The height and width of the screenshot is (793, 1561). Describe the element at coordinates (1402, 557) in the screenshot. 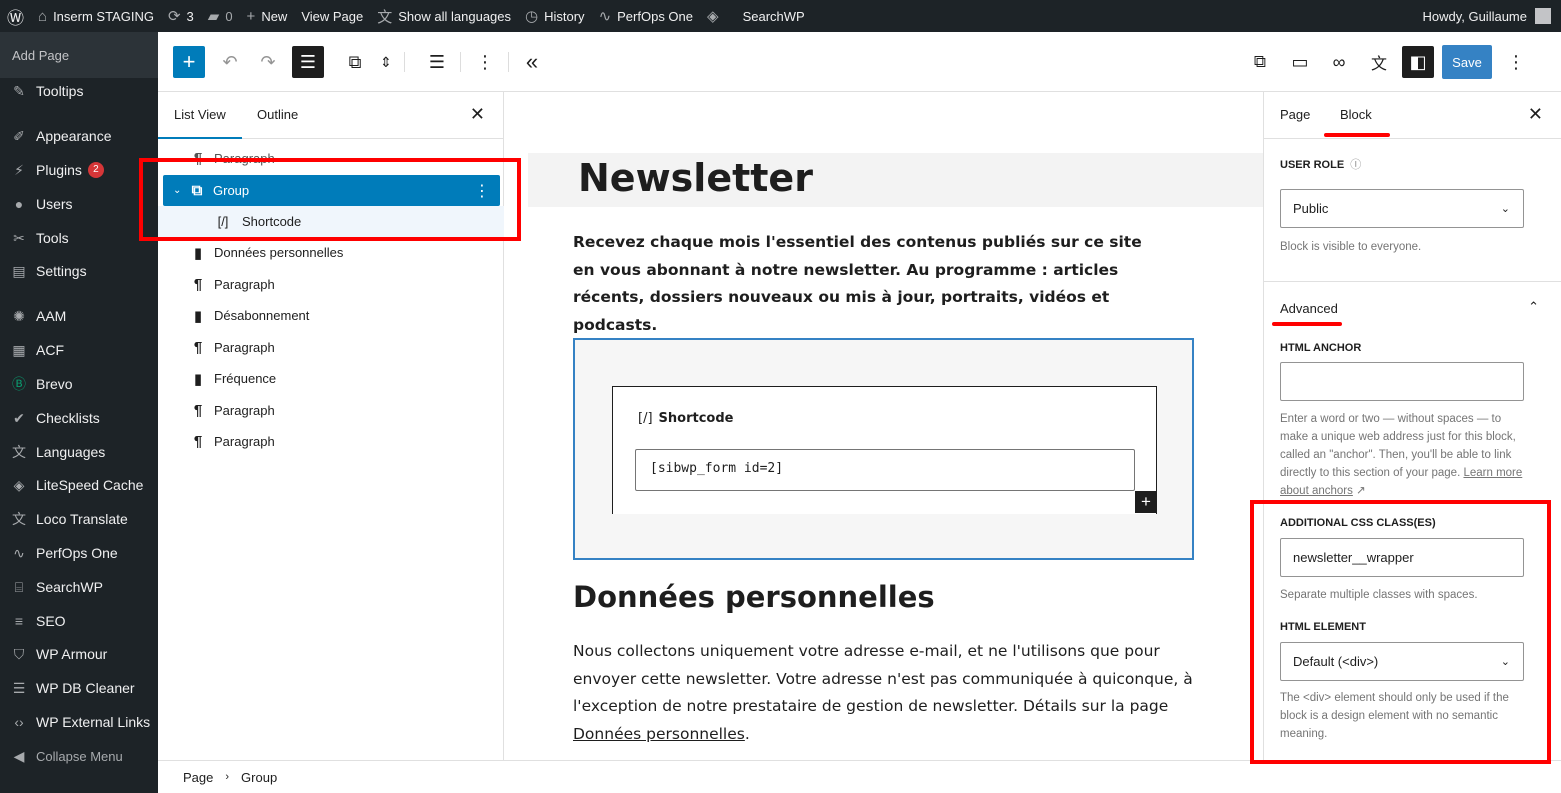

I see `css-class-input: newsletter__wrapper` at that location.